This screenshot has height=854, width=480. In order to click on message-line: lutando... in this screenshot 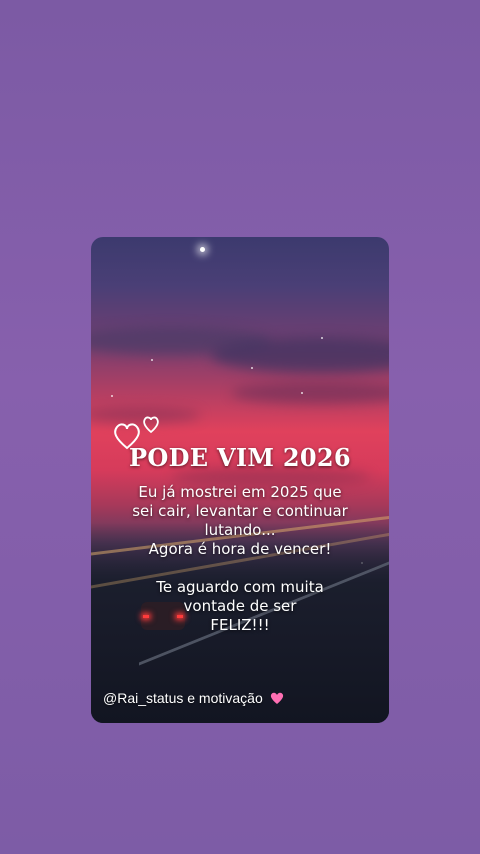, I will do `click(240, 530)`.